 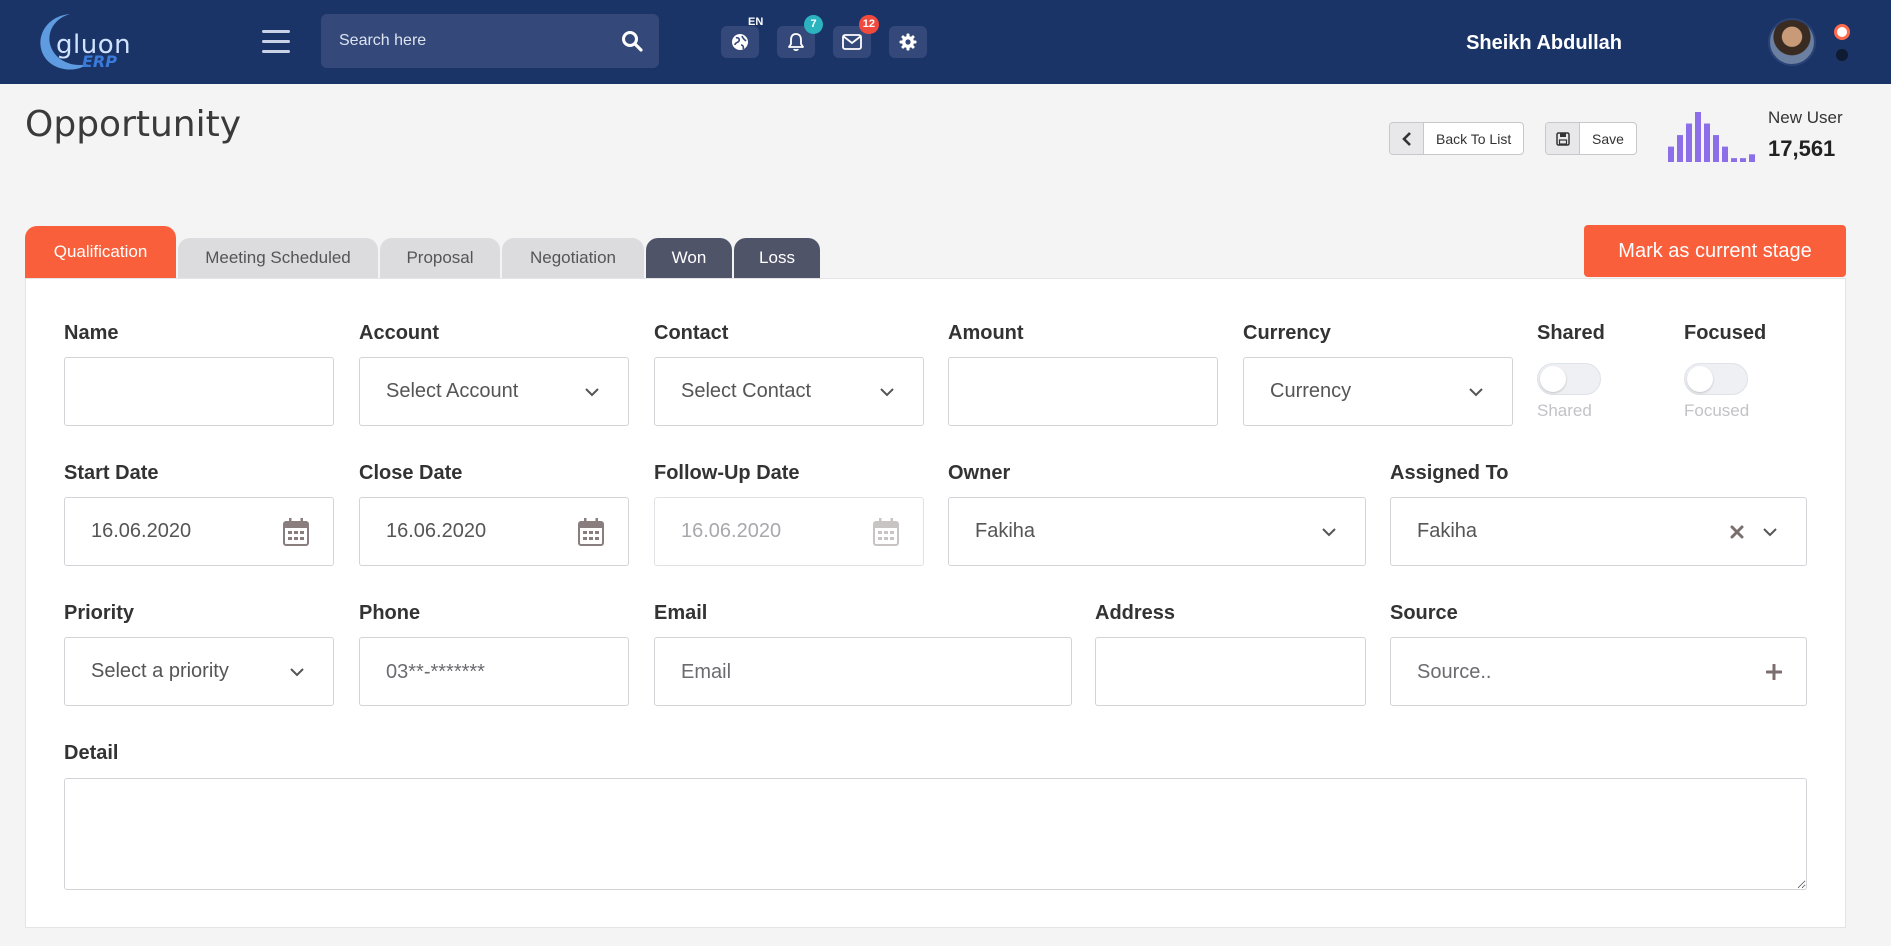 I want to click on save-button: Save, so click(x=1591, y=138).